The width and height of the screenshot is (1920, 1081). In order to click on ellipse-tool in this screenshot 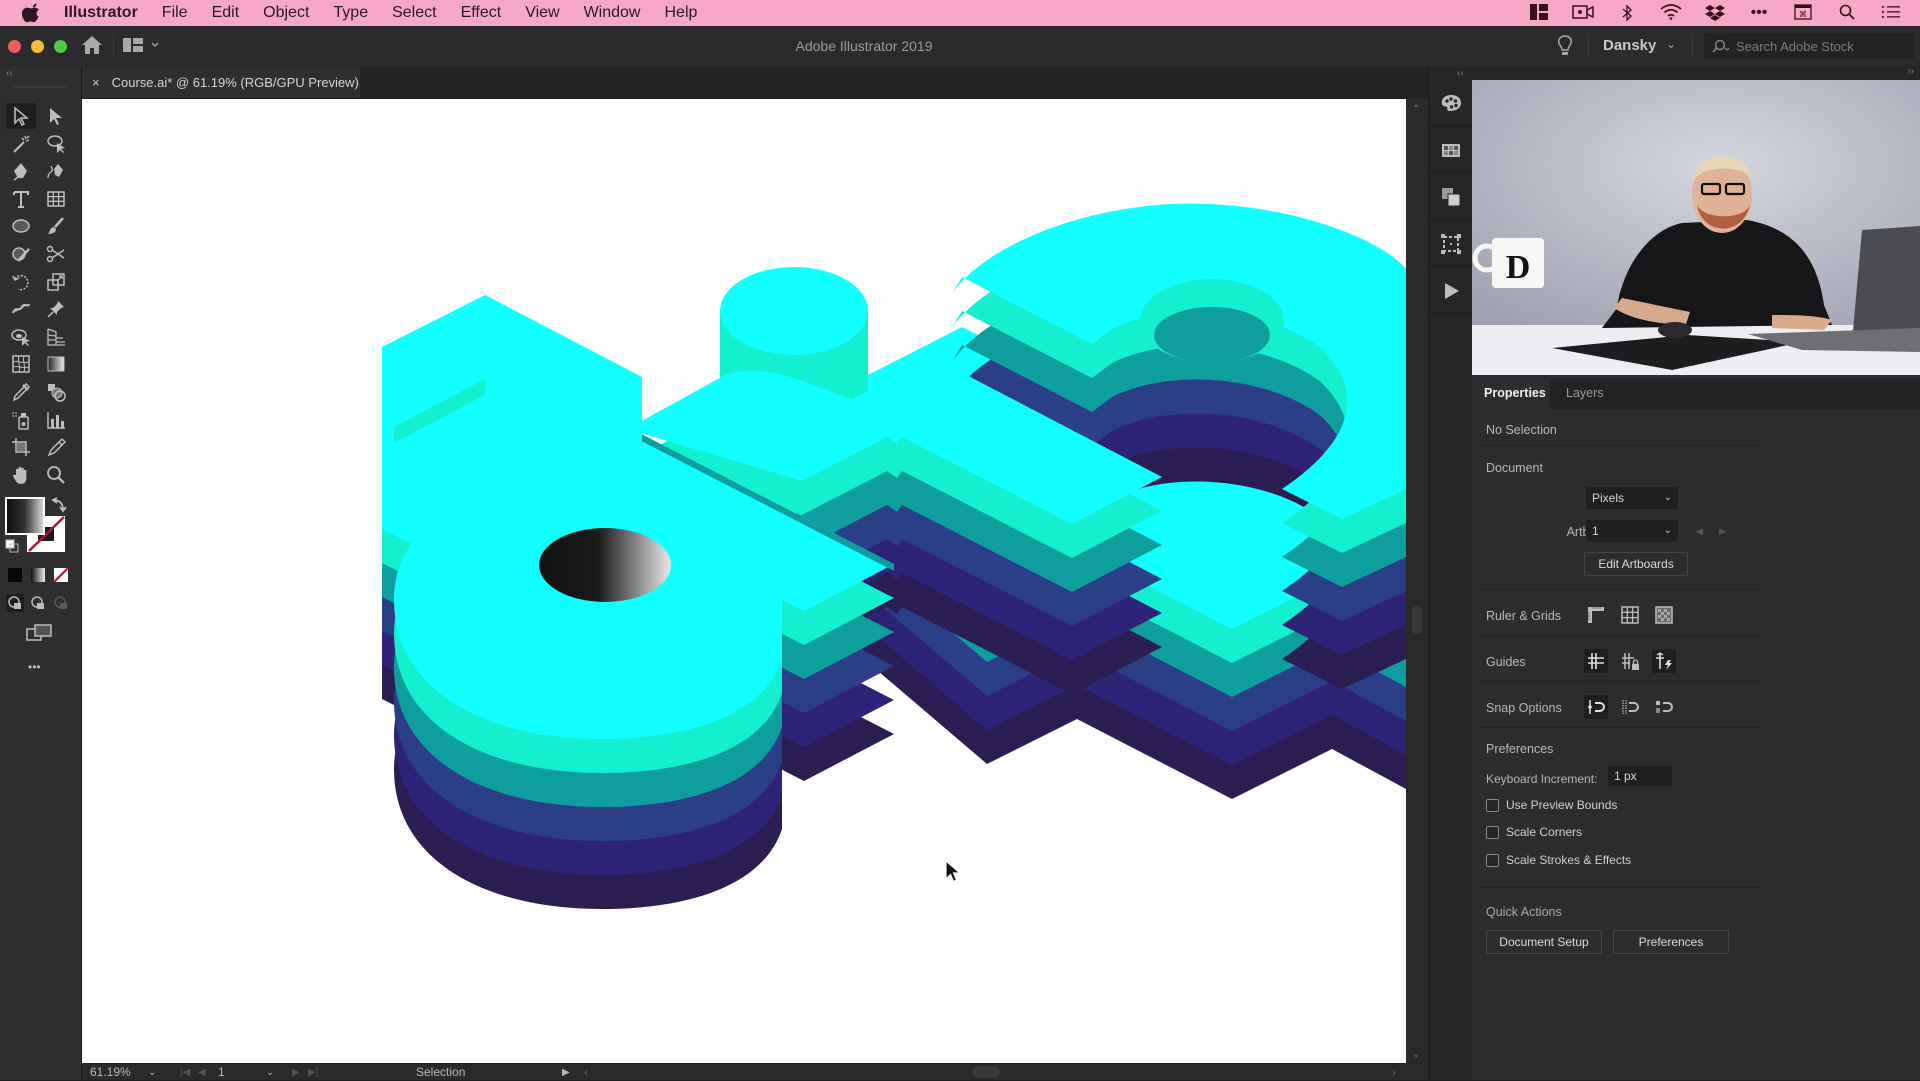, I will do `click(21, 226)`.